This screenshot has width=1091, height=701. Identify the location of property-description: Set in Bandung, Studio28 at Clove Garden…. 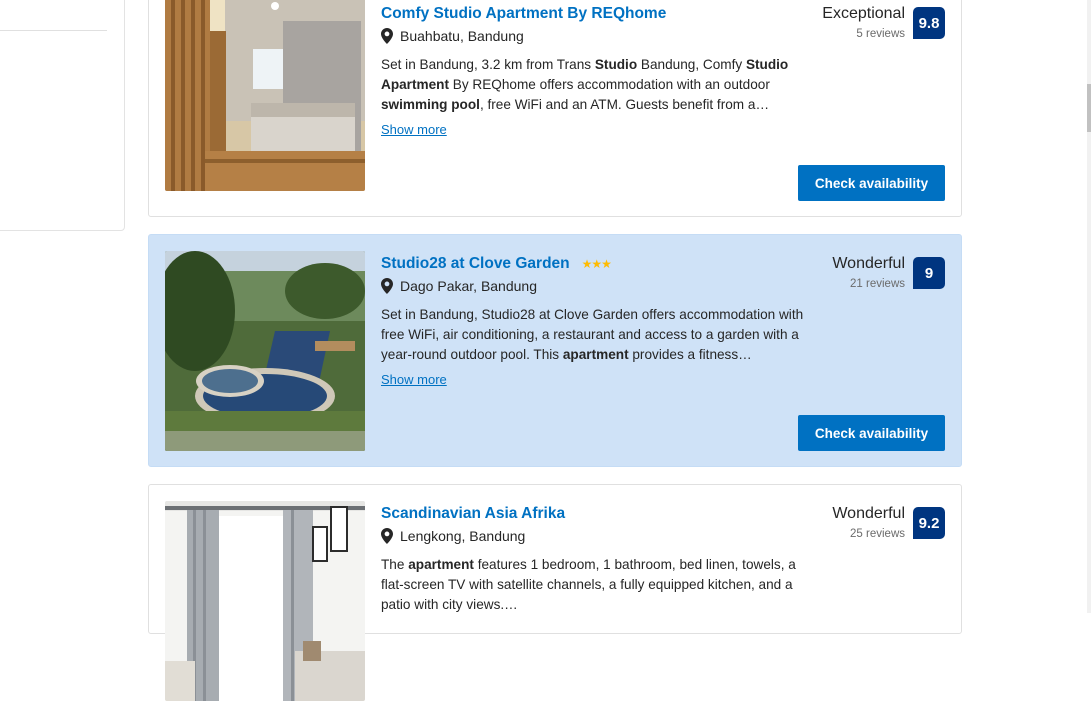
(592, 334).